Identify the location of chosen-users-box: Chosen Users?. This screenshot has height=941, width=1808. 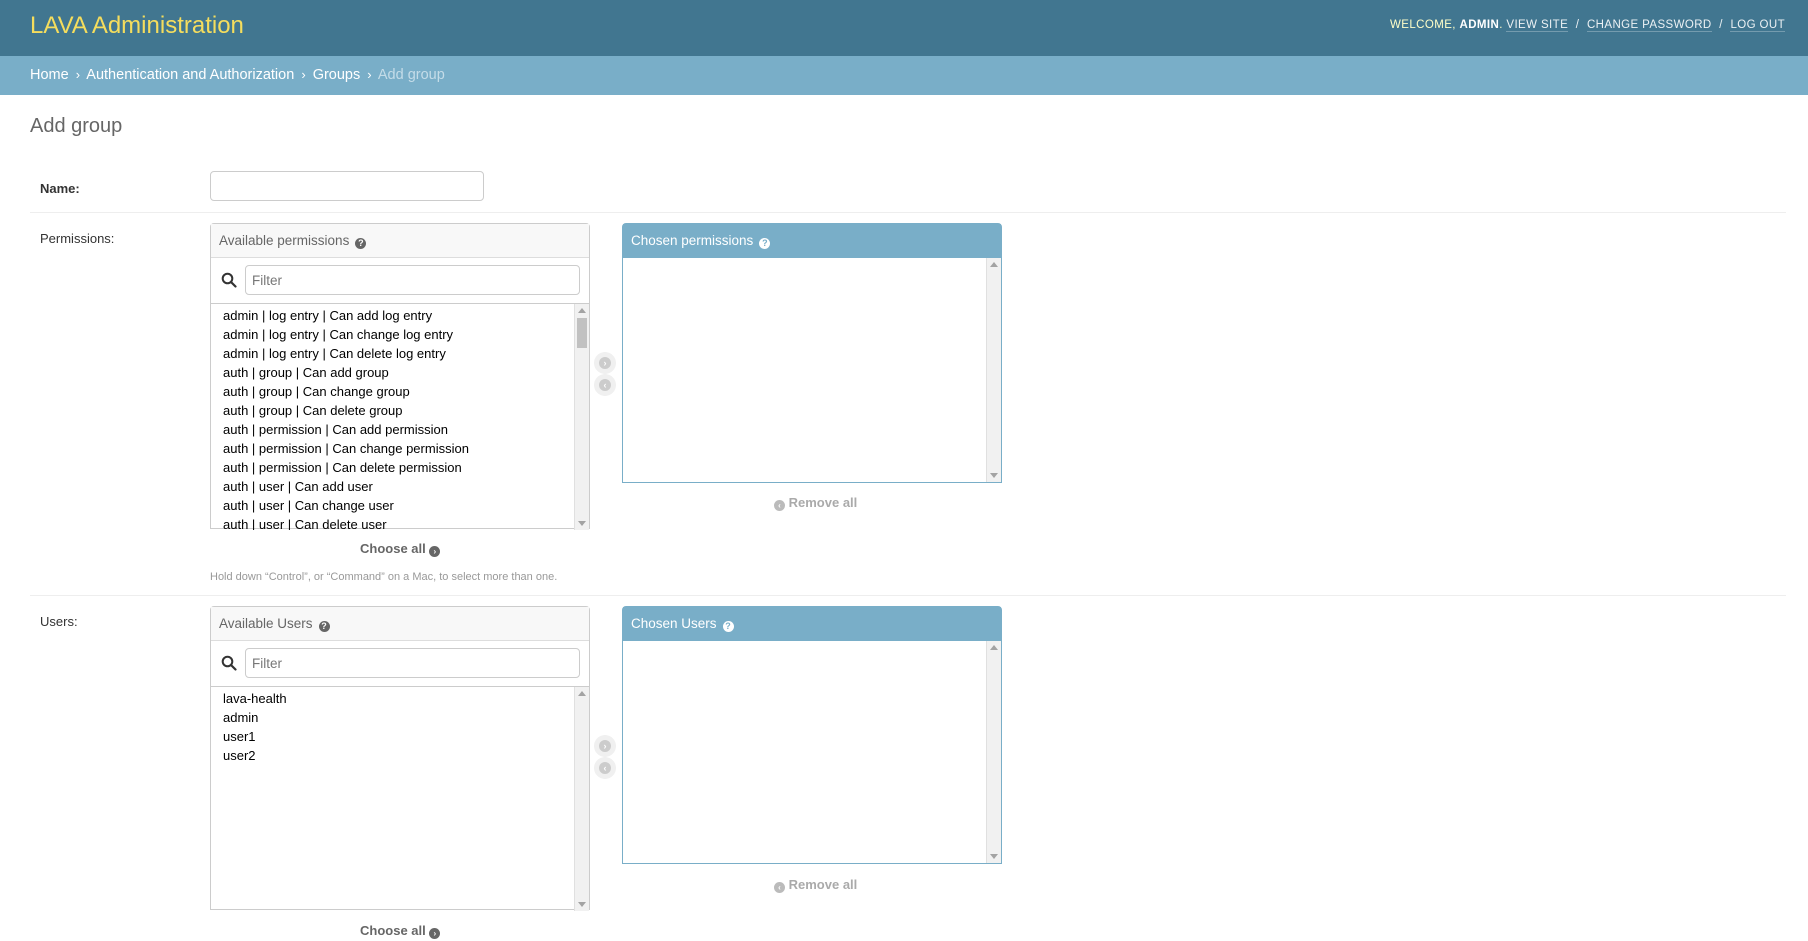
(812, 735).